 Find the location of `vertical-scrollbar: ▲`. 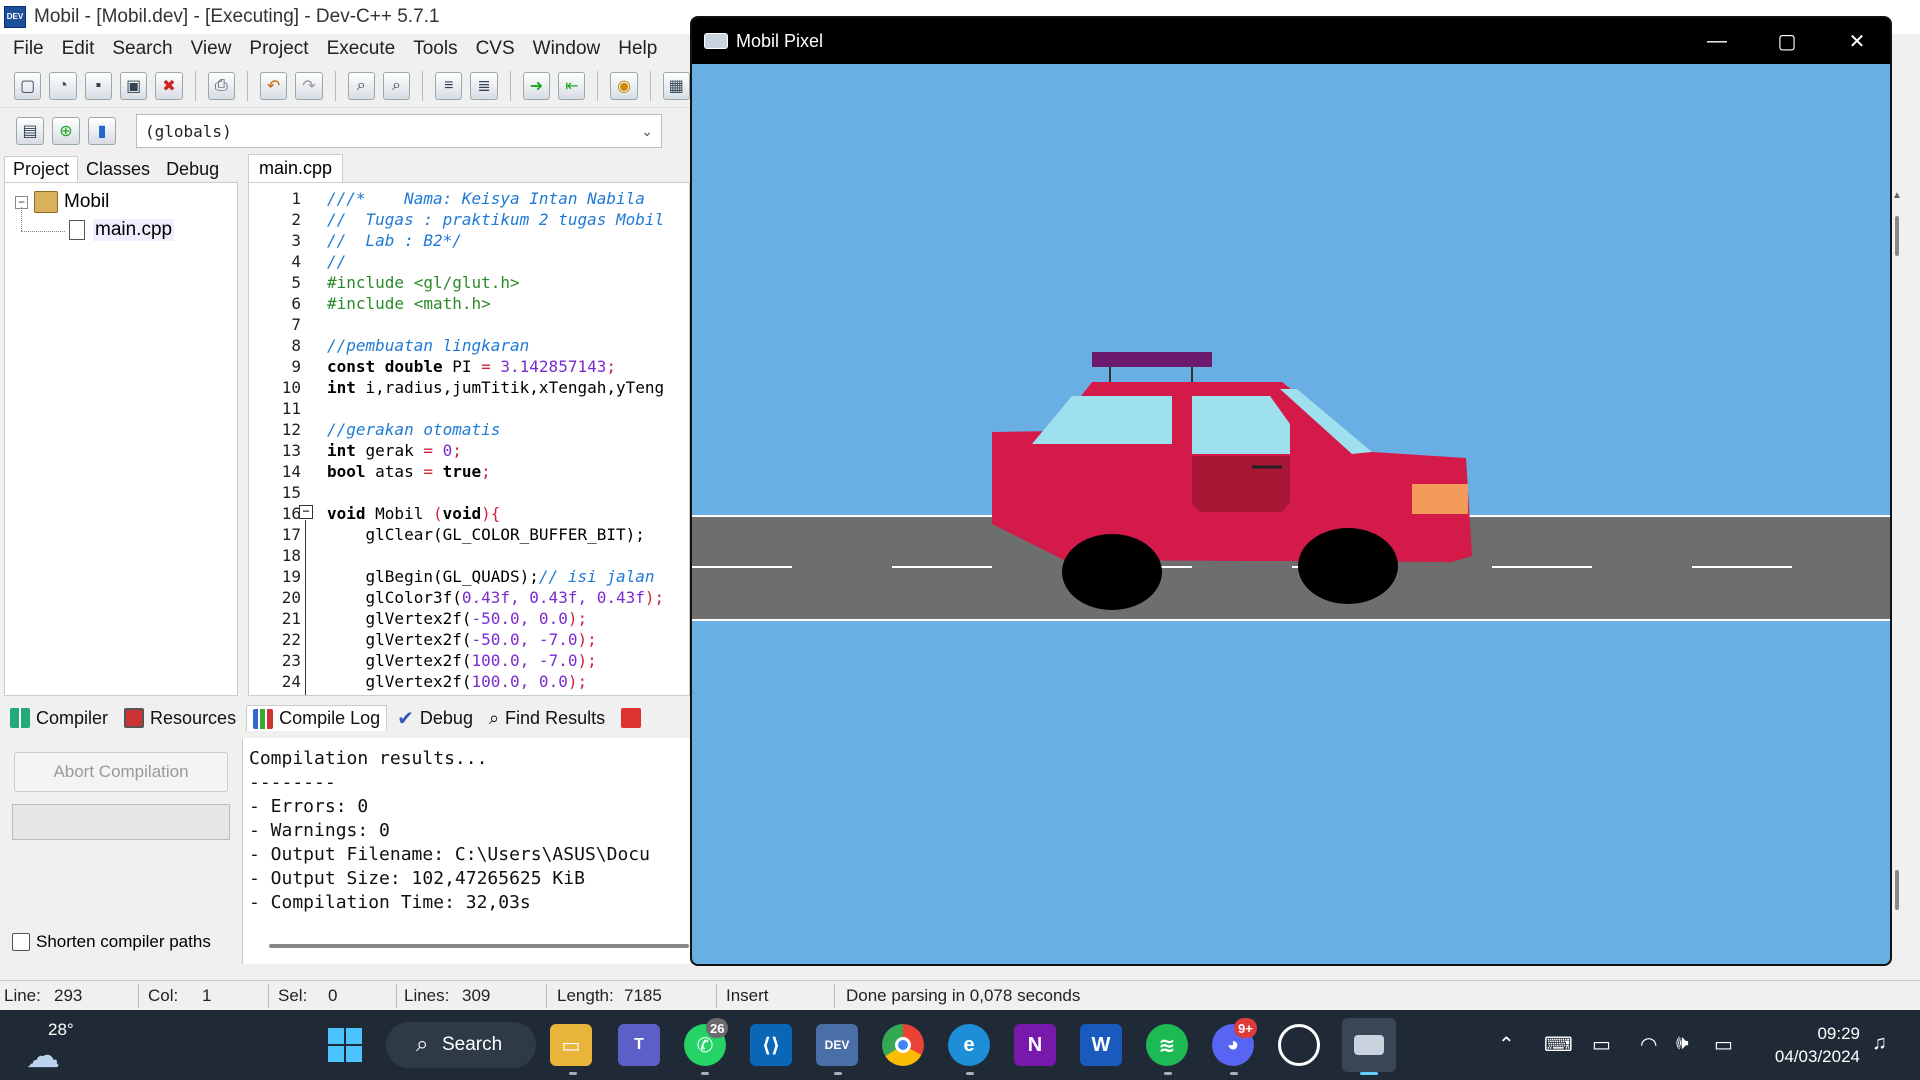

vertical-scrollbar: ▲ is located at coordinates (1897, 560).